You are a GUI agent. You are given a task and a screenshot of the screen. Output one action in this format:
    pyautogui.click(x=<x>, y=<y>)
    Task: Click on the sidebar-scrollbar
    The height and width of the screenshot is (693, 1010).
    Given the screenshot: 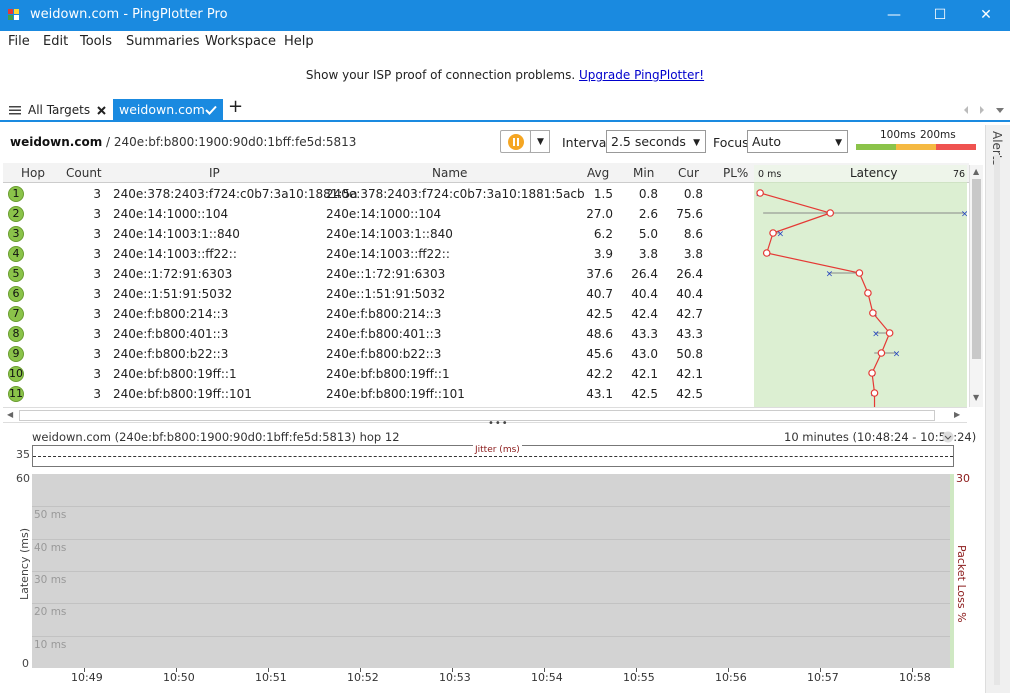 What is the action you would take?
    pyautogui.click(x=997, y=420)
    